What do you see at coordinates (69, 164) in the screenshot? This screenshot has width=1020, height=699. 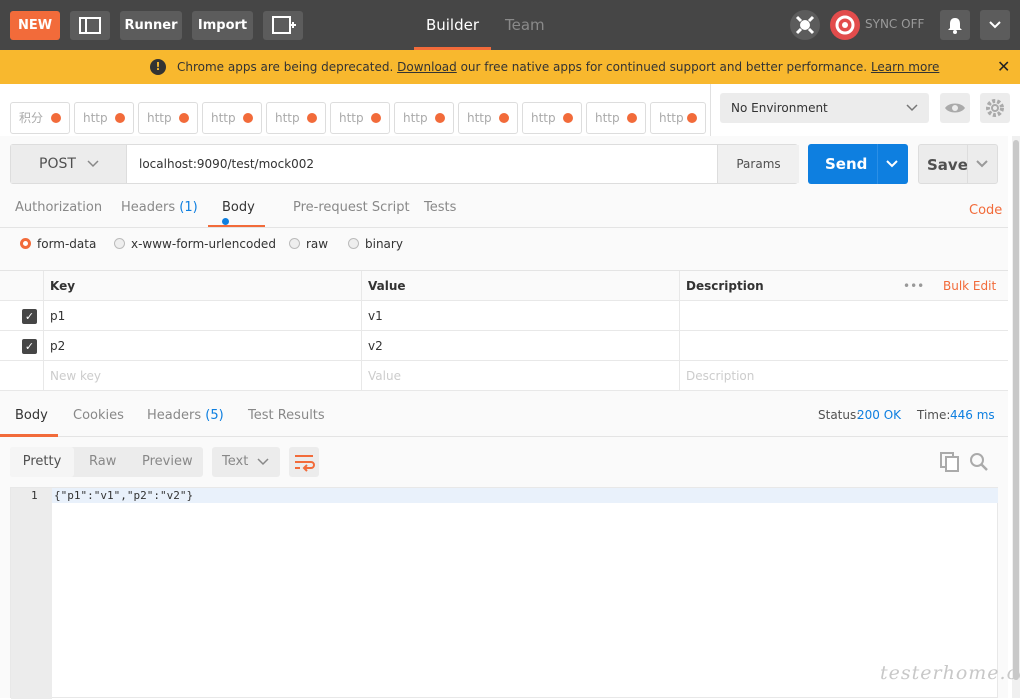 I see `method-select: POST` at bounding box center [69, 164].